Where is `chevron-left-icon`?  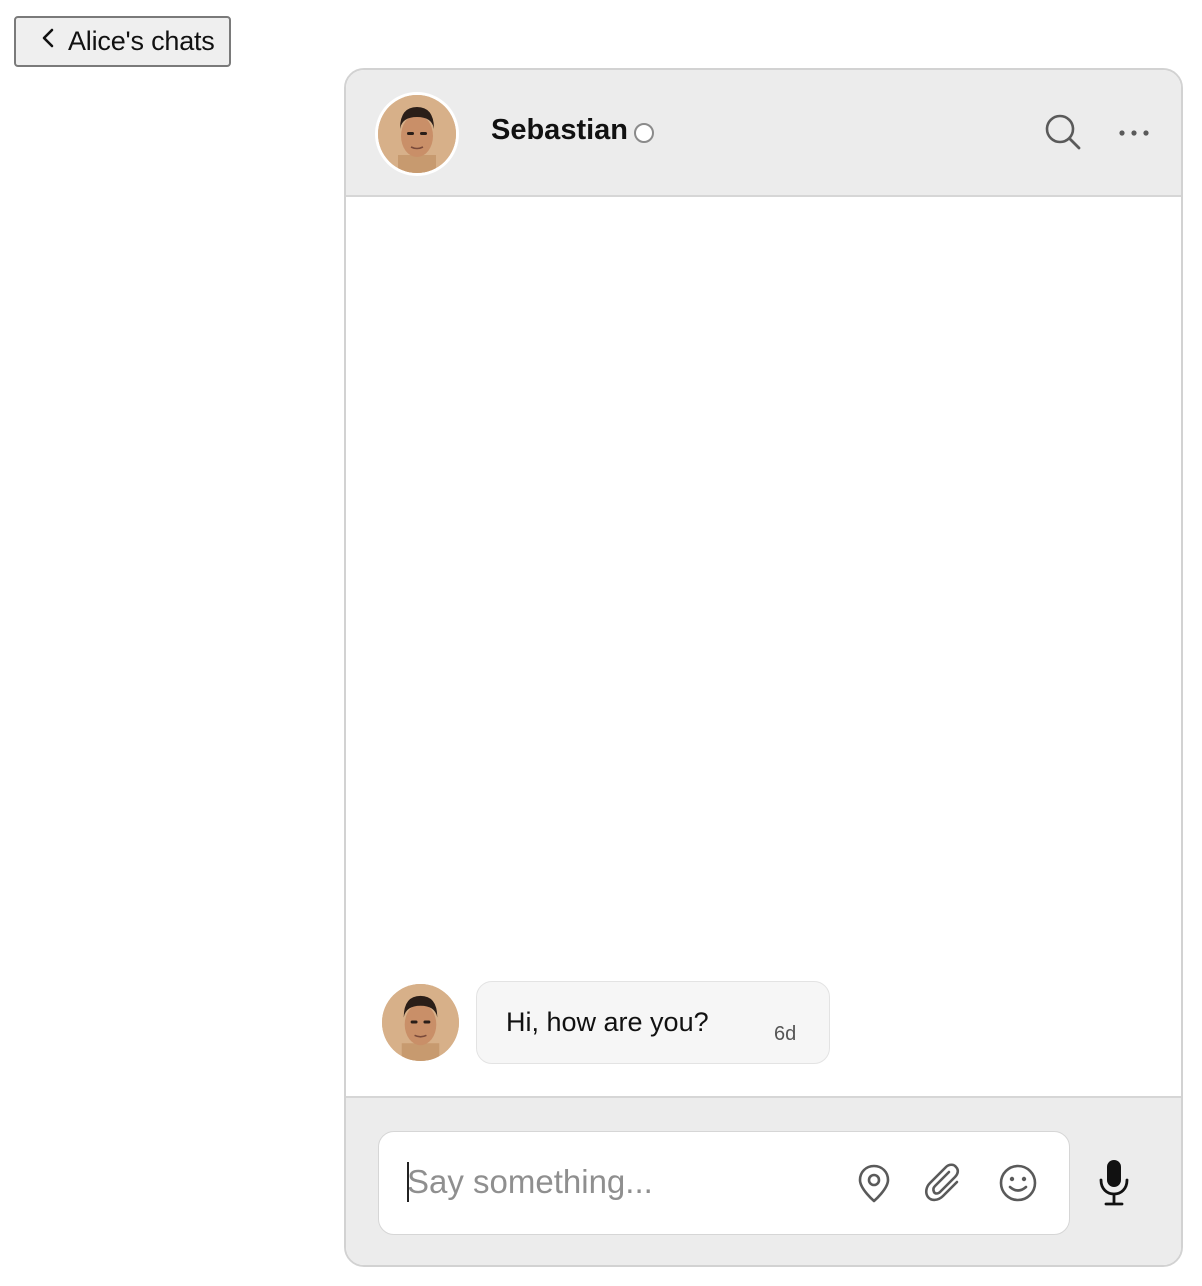 chevron-left-icon is located at coordinates (48, 37).